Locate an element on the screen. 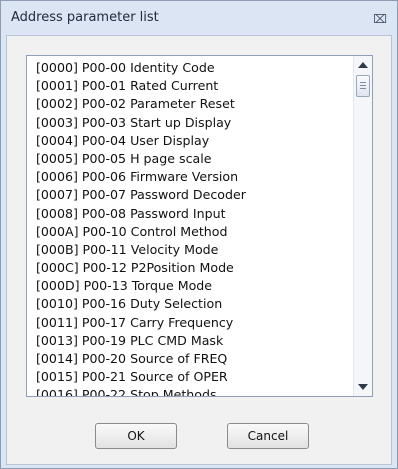  scroll-thumb is located at coordinates (363, 86).